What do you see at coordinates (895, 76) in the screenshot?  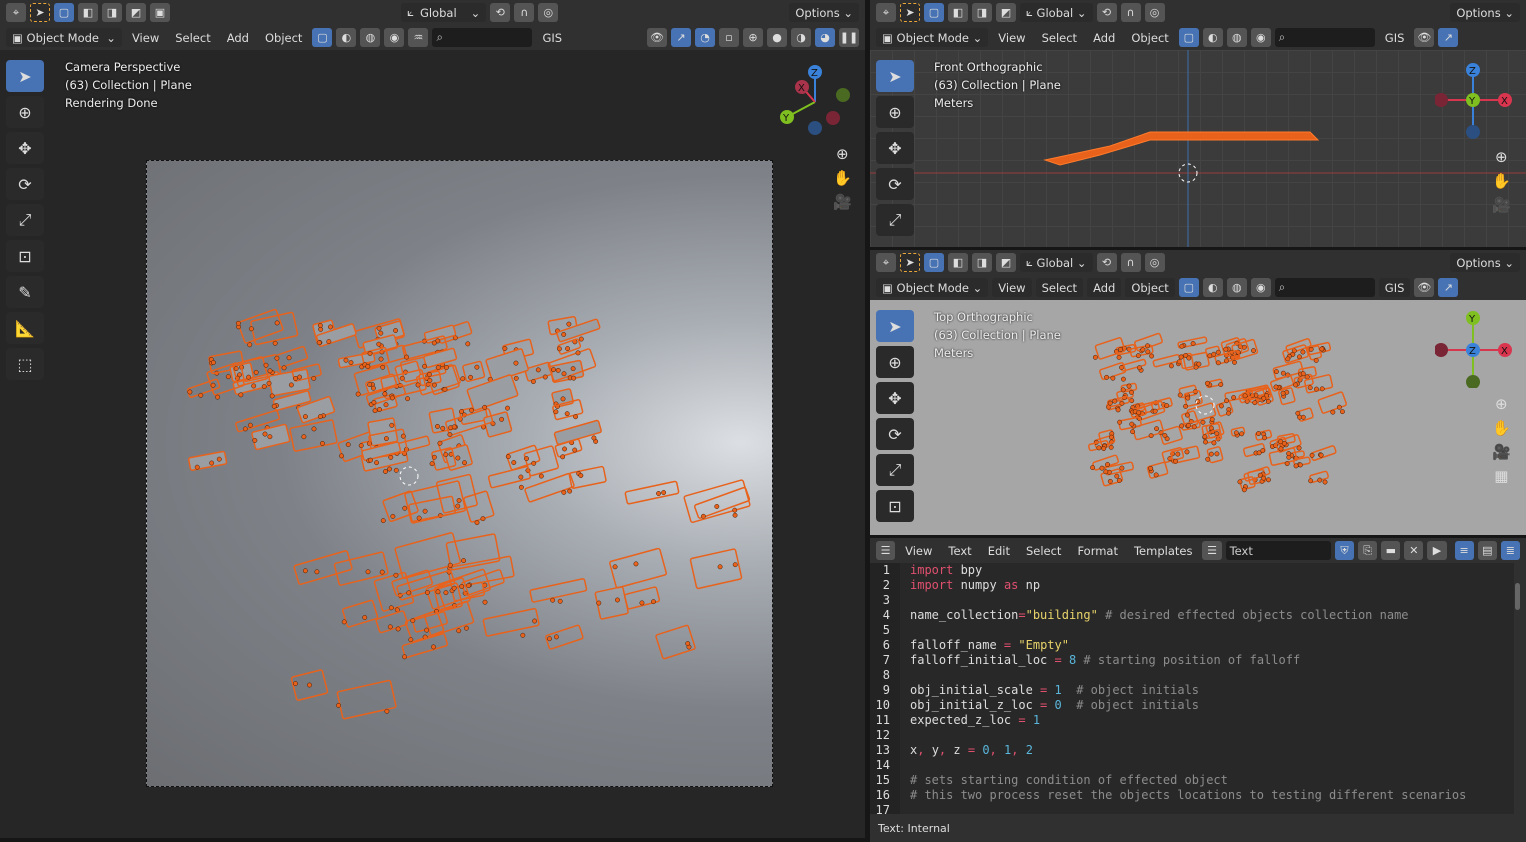 I see `select-box-tool: ➤` at bounding box center [895, 76].